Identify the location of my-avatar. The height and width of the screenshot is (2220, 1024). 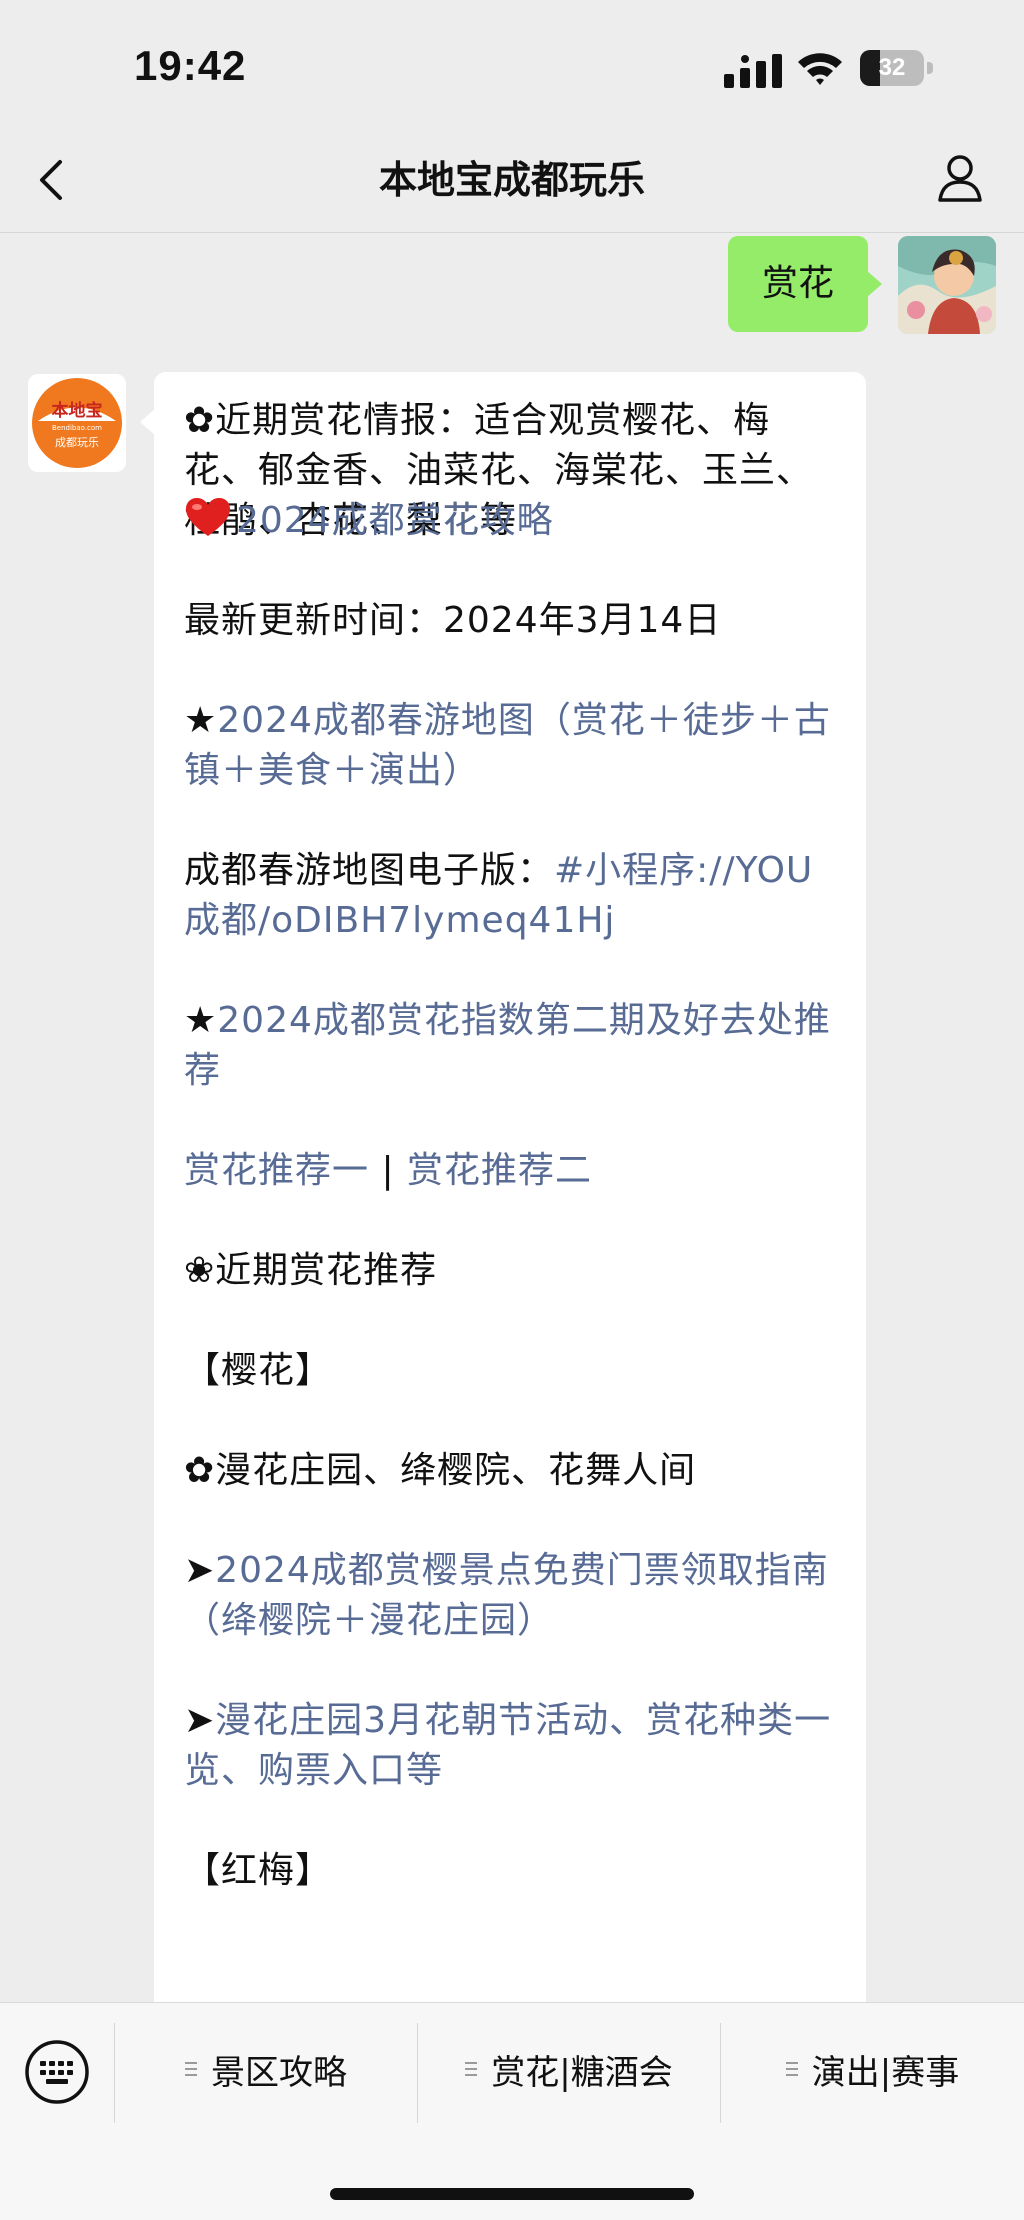
(947, 285).